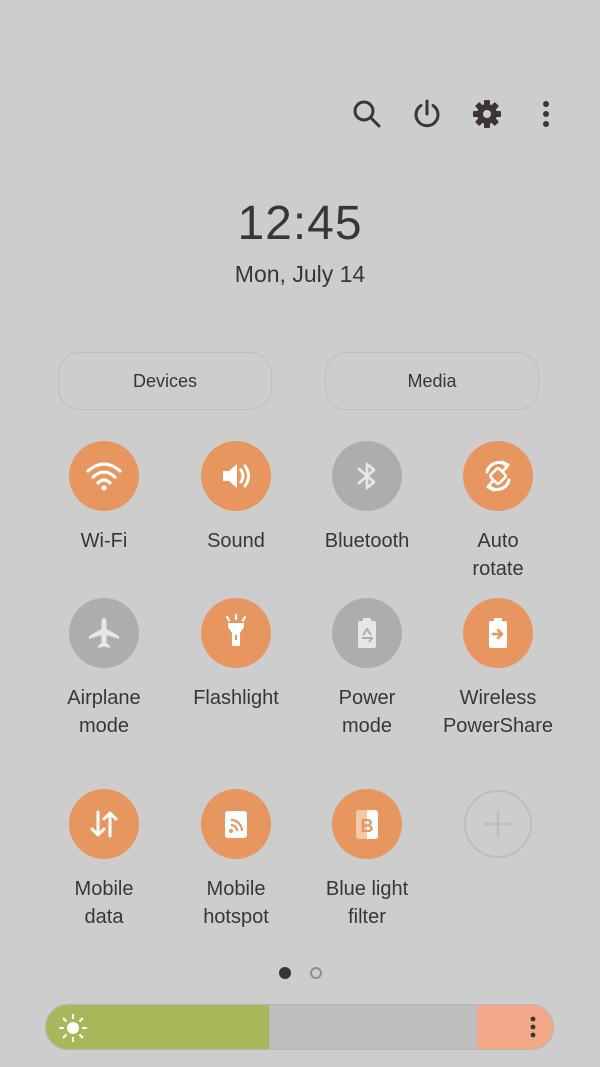 The image size is (600, 1067). What do you see at coordinates (236, 629) in the screenshot?
I see `flashlight-icon` at bounding box center [236, 629].